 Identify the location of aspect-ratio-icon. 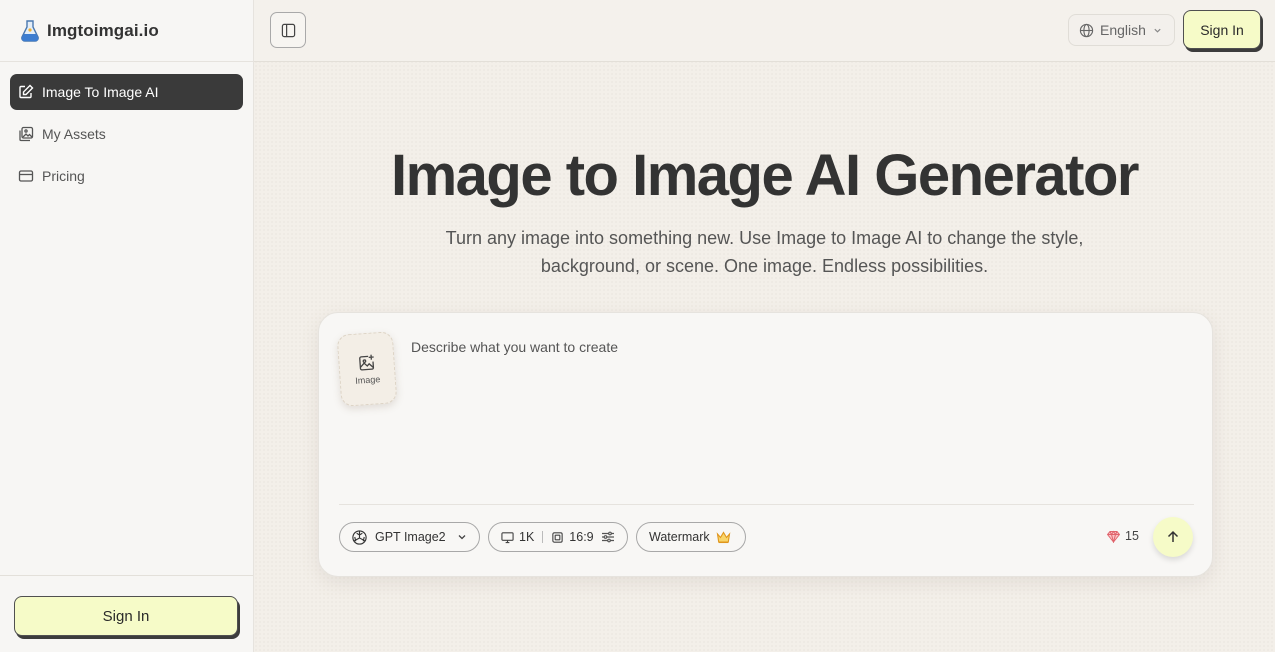
(557, 537).